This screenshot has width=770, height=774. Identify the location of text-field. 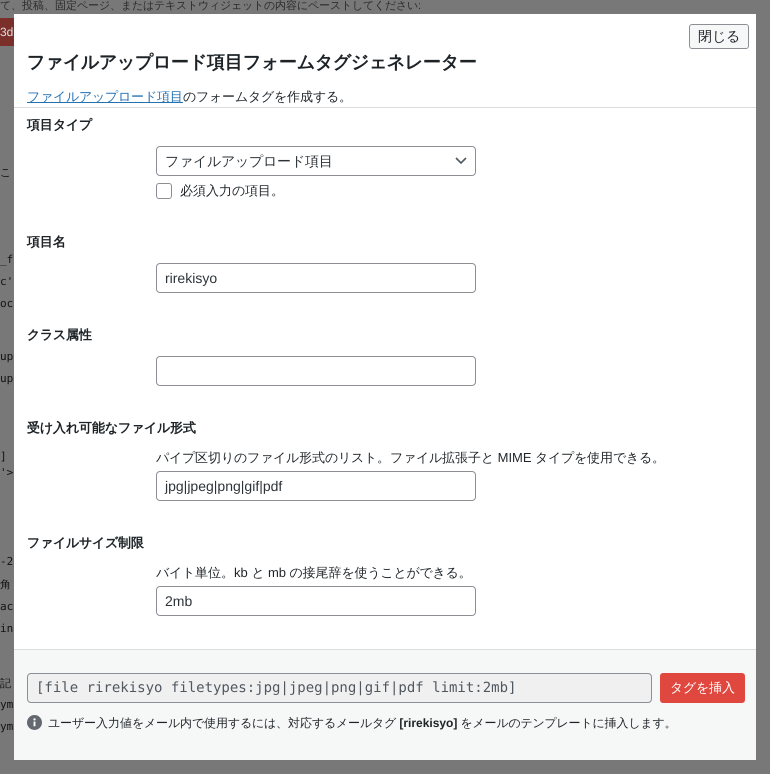
(316, 371).